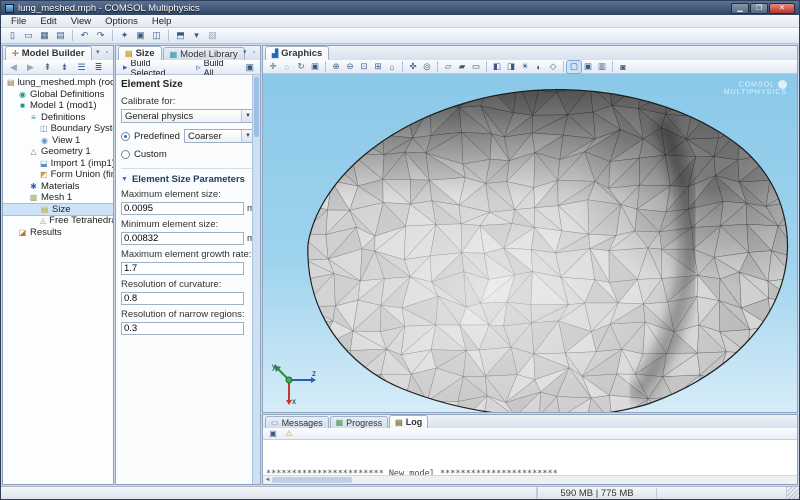 This screenshot has width=800, height=500. I want to click on build-all-button: ▹ Build All, so click(215, 68).